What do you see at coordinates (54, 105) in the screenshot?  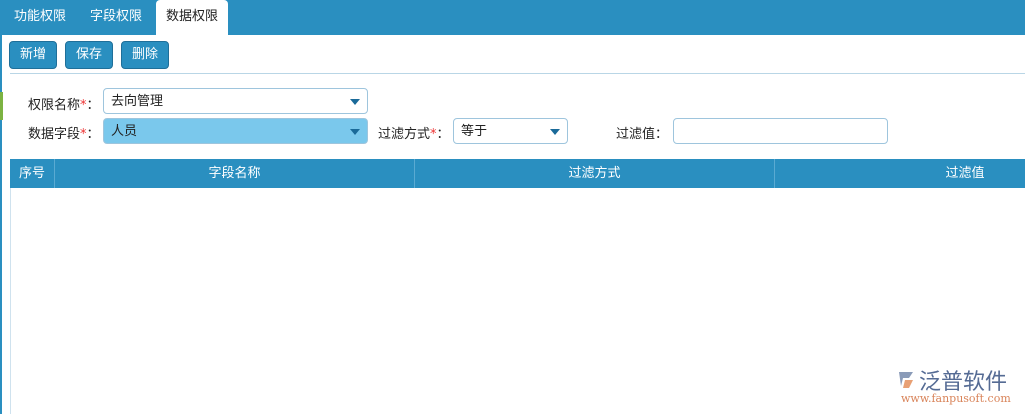 I see `label-text: 权限名称` at bounding box center [54, 105].